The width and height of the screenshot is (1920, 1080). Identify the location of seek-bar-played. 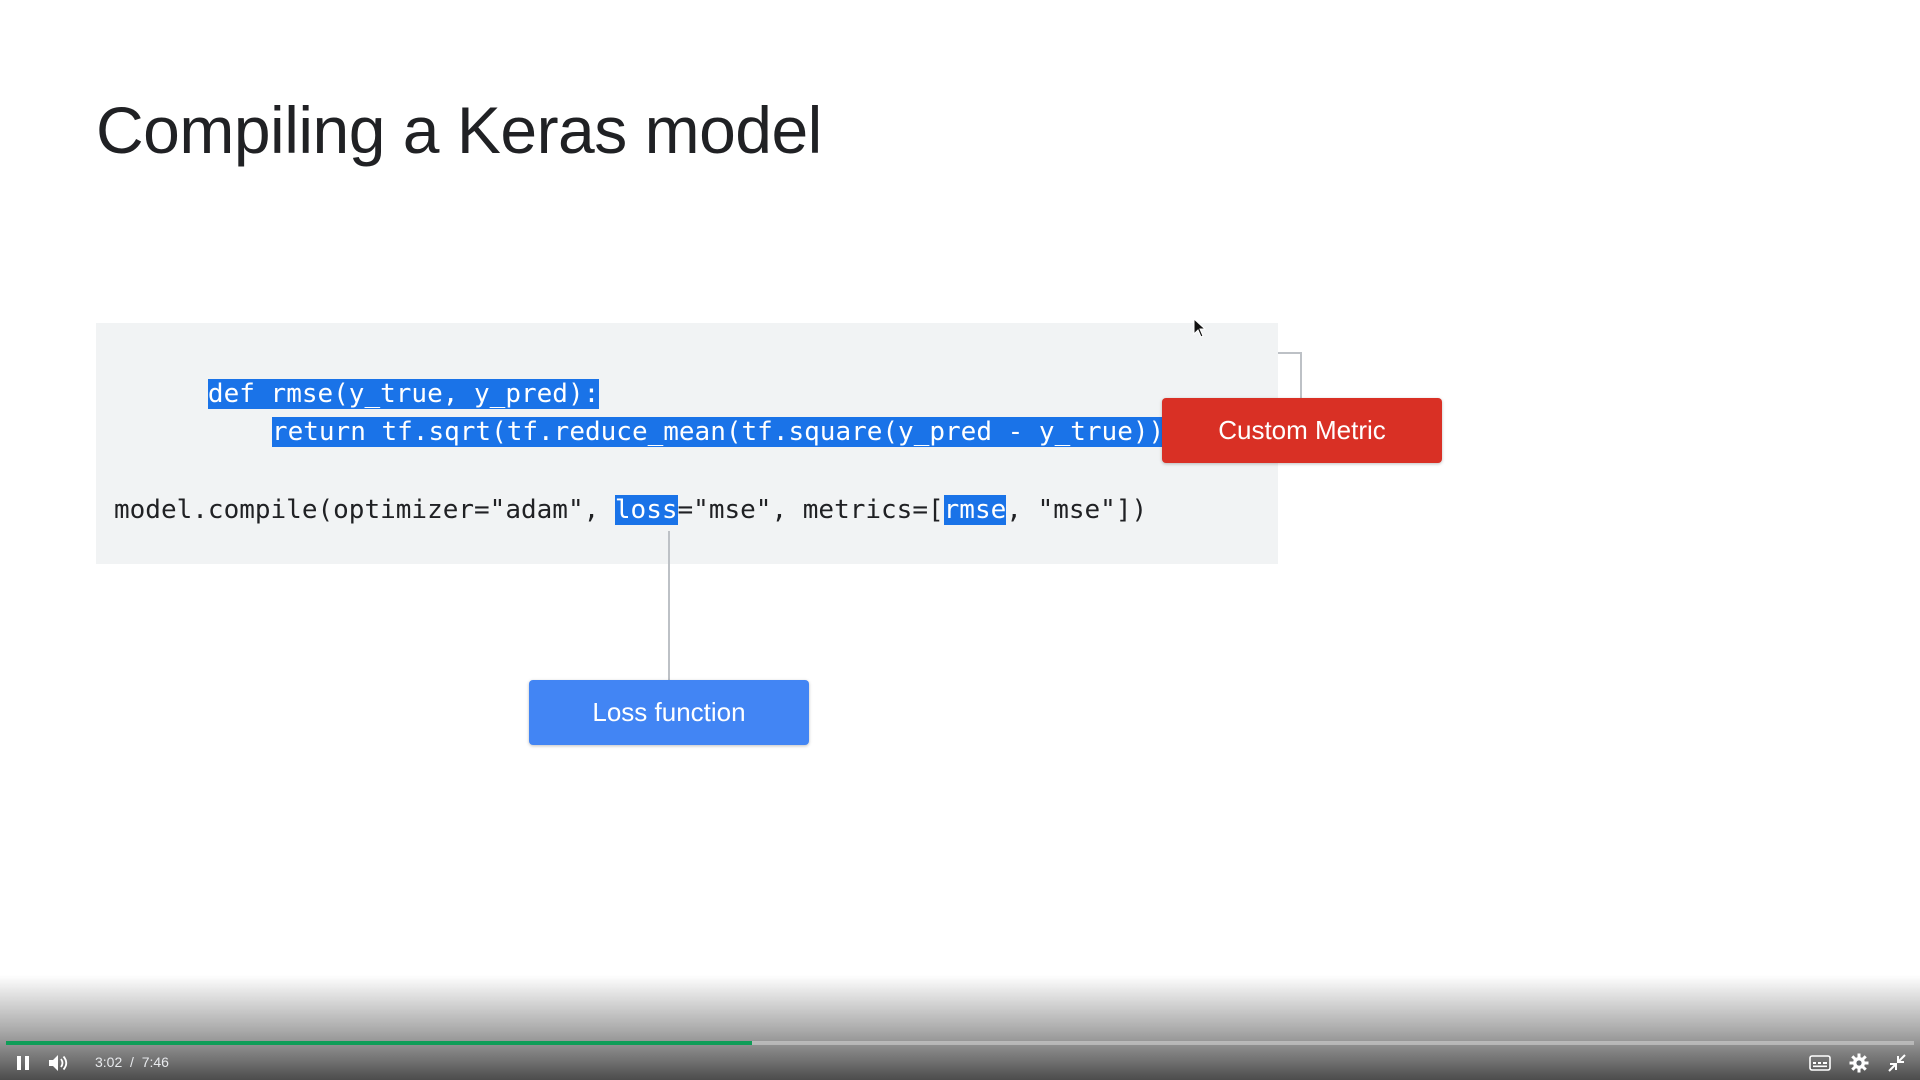
(379, 1043).